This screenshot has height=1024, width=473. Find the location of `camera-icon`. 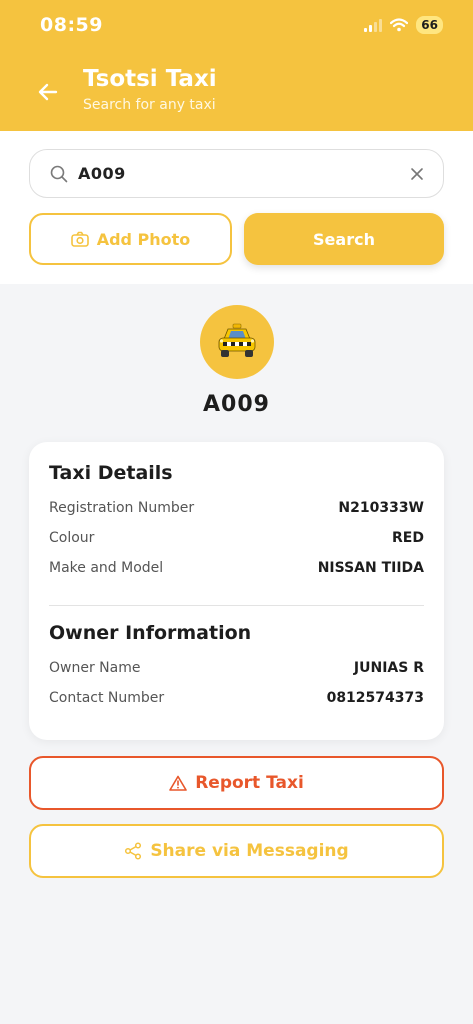

camera-icon is located at coordinates (79, 239).